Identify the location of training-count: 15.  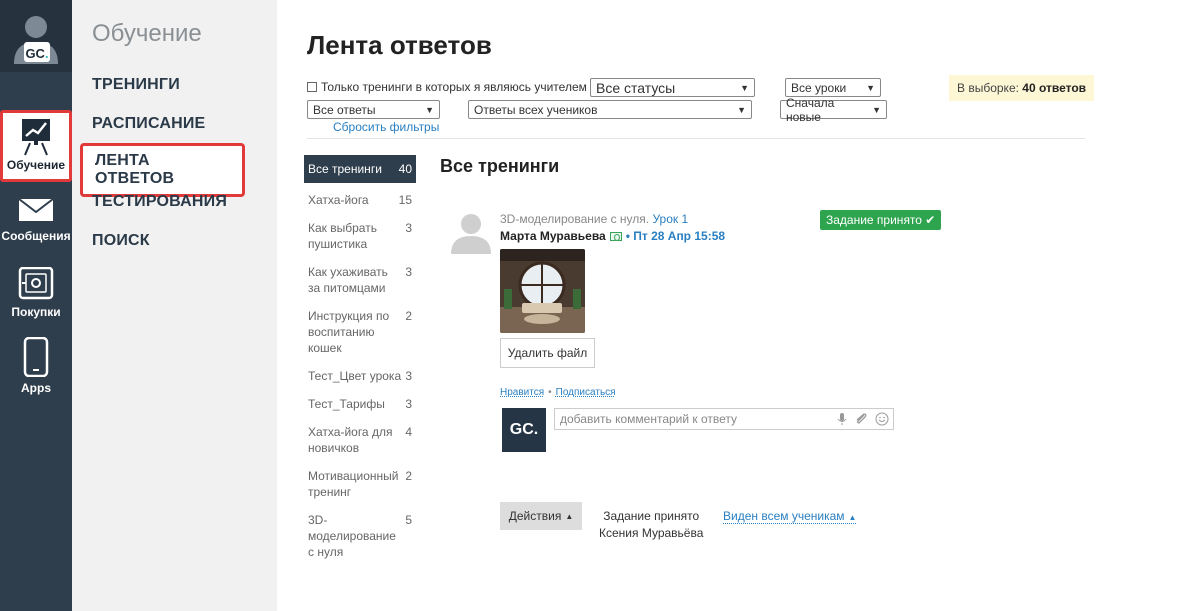
(405, 200).